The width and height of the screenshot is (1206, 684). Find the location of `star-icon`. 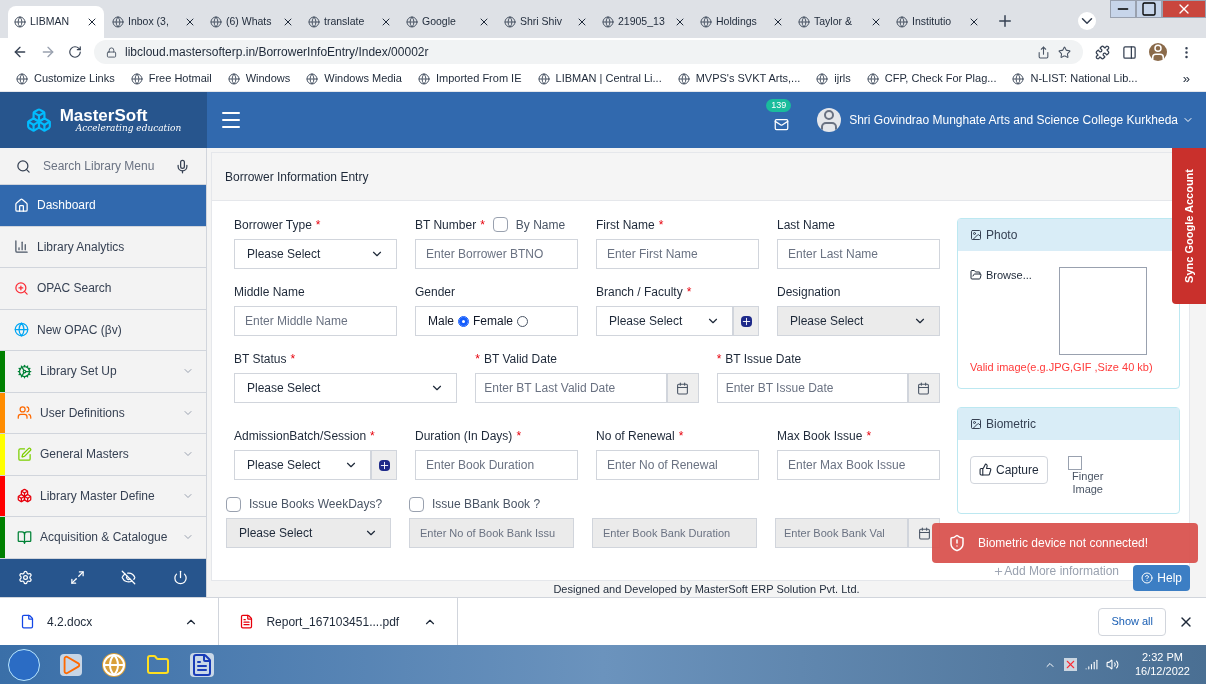

star-icon is located at coordinates (1064, 52).